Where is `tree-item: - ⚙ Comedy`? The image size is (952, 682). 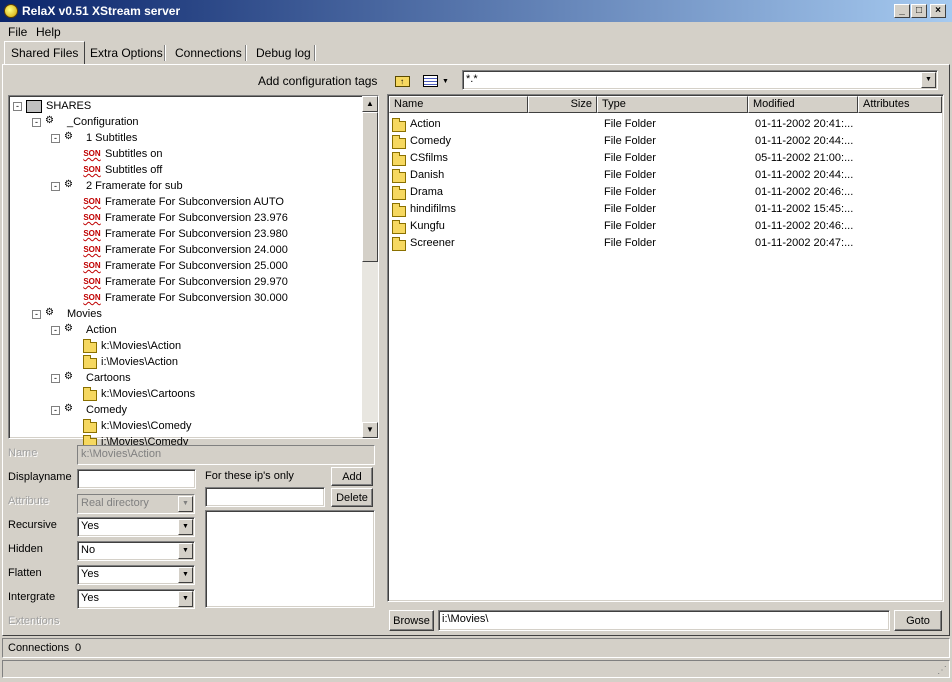
tree-item: - ⚙ Comedy is located at coordinates (89, 410).